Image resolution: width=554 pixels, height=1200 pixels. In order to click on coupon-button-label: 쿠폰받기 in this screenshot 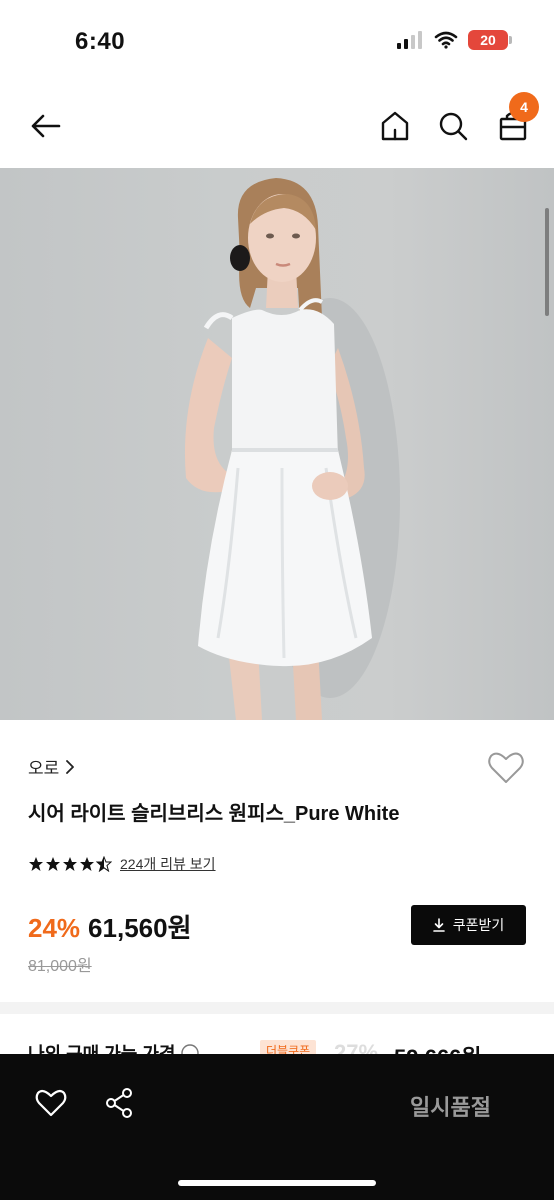, I will do `click(478, 925)`.